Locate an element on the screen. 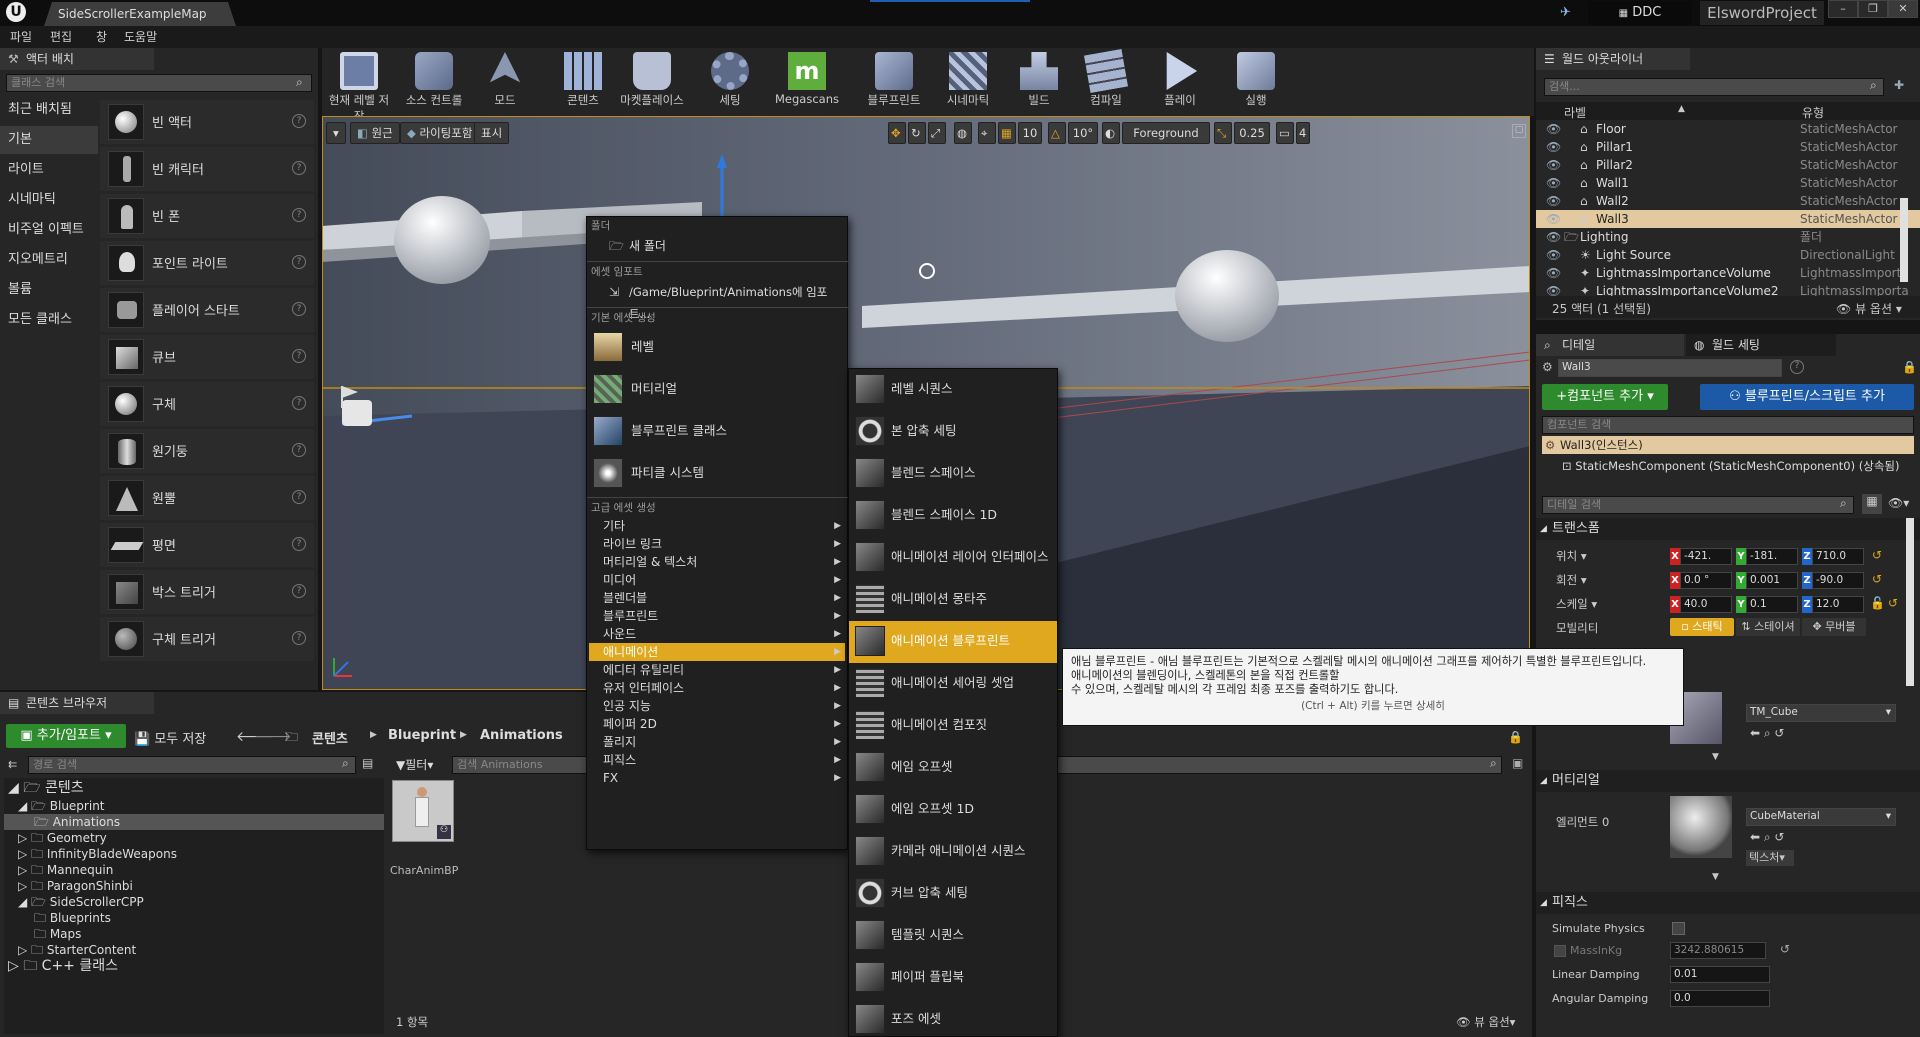 The height and width of the screenshot is (1037, 1920). expand-arrow-icon: ▼ is located at coordinates (1715, 877).